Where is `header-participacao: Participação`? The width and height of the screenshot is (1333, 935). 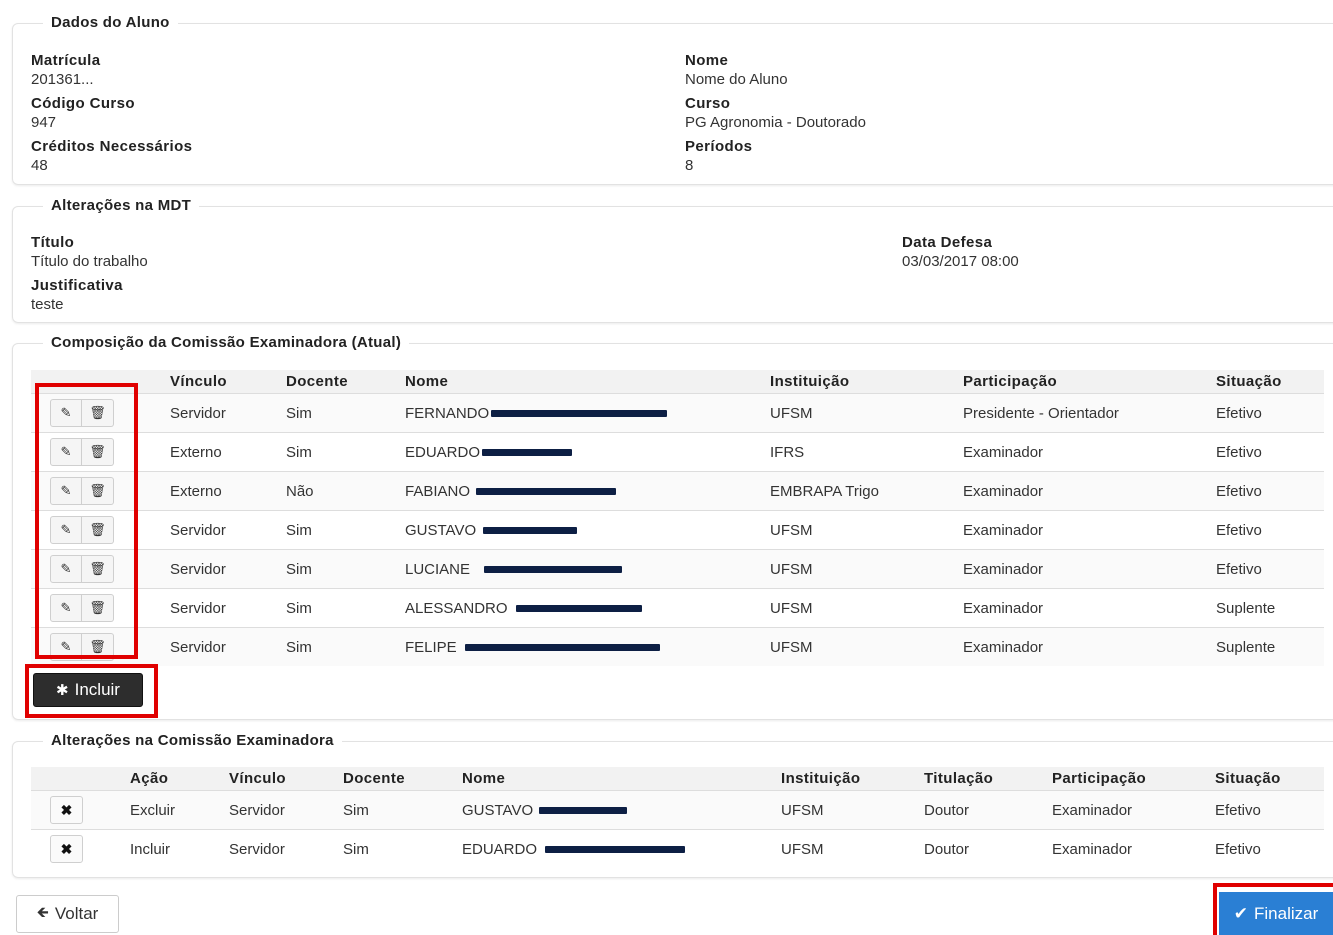 header-participacao: Participação is located at coordinates (1089, 382).